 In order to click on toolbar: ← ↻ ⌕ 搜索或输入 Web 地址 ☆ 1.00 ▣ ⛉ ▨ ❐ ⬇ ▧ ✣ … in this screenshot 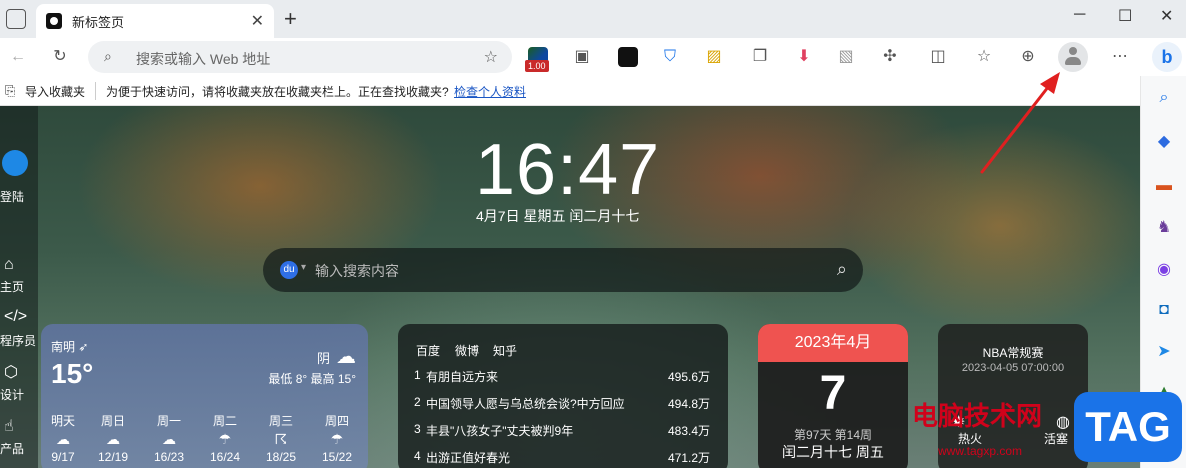, I will do `click(593, 57)`.